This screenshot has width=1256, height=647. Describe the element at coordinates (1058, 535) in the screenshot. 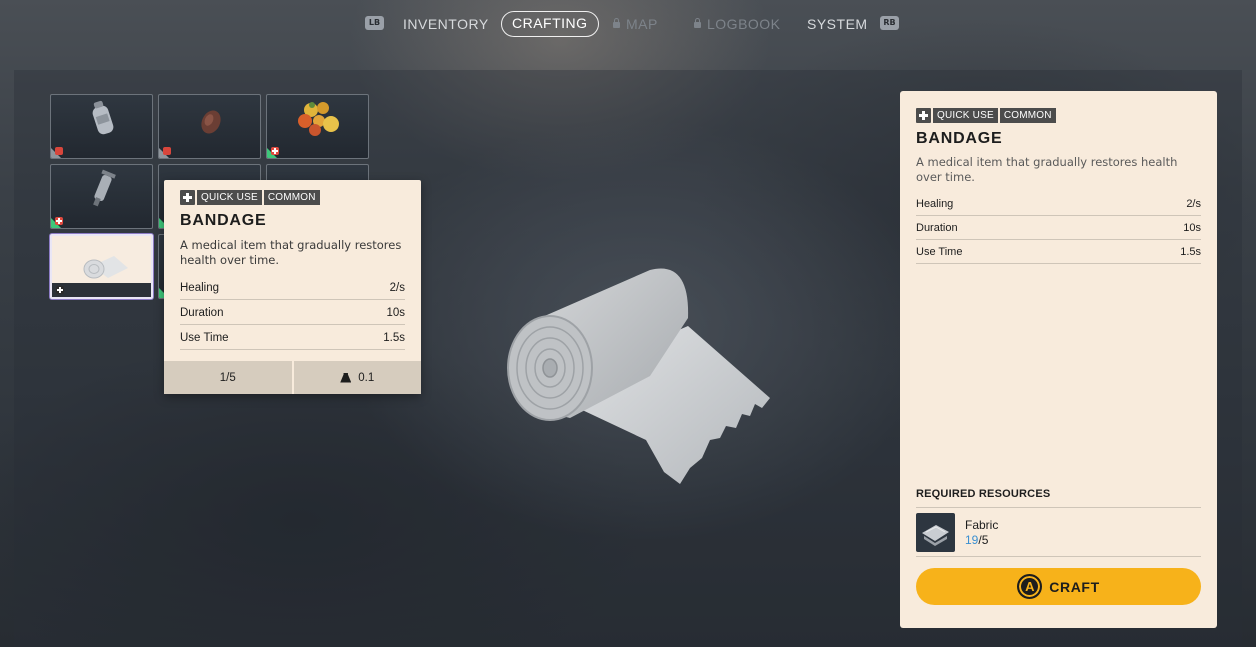

I see `resource-row-fabric: Fabric 19/5` at that location.